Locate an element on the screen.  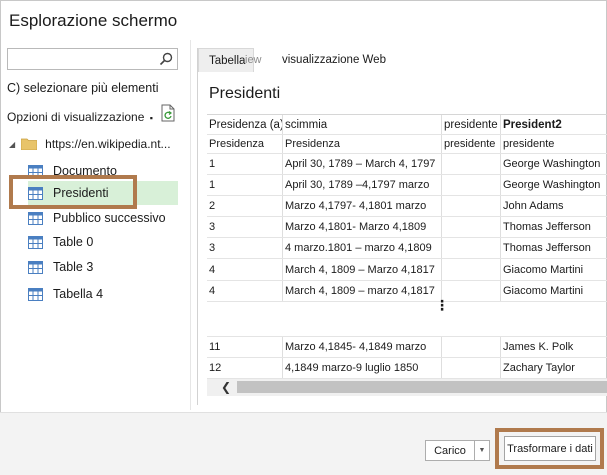
tree-item-pubblico-successivo: Pubblico successivo is located at coordinates (97, 218).